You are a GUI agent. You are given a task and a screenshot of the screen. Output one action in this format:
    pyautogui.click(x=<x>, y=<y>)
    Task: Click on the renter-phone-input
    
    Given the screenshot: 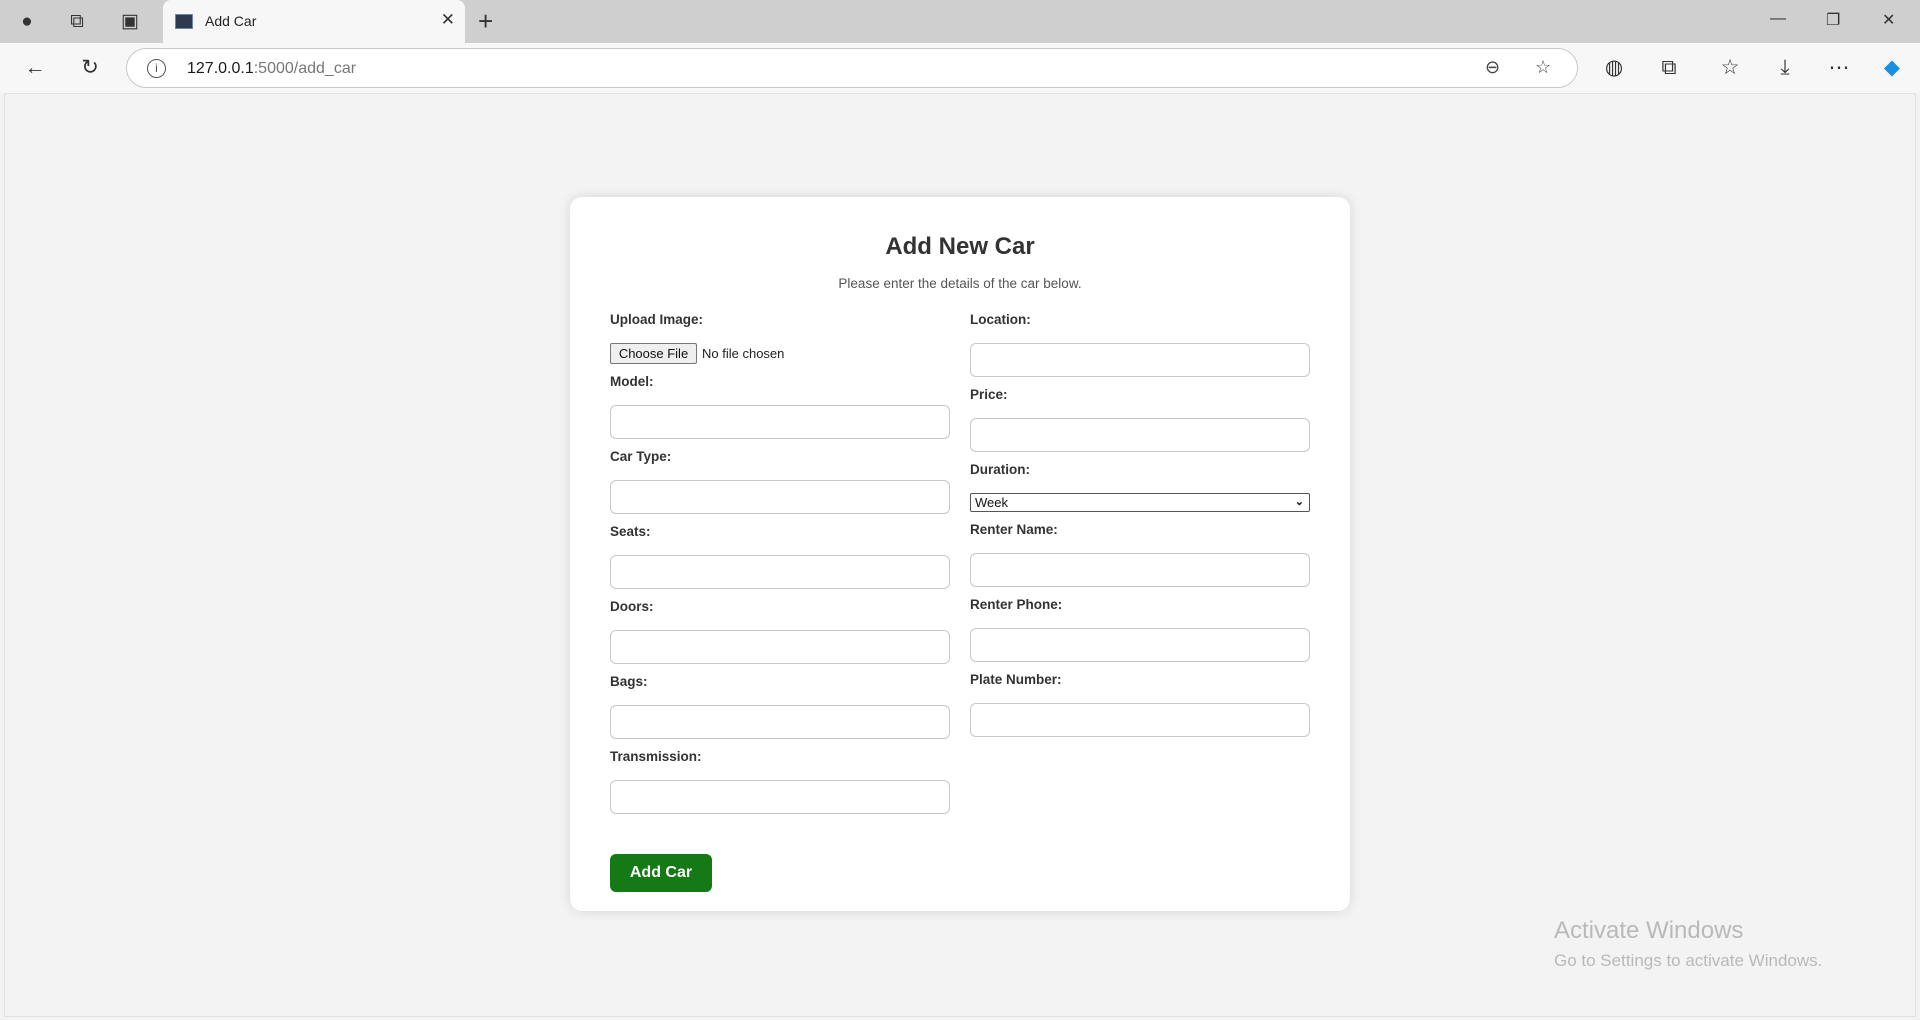 What is the action you would take?
    pyautogui.click(x=1140, y=645)
    